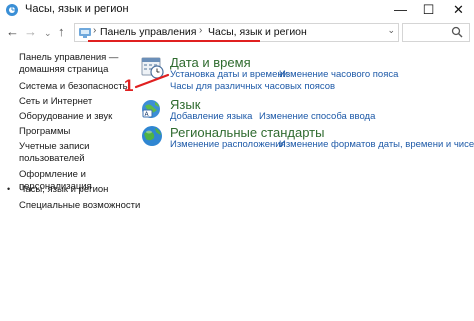  What do you see at coordinates (44, 132) in the screenshot?
I see `sidebar-item-programs: Программы` at bounding box center [44, 132].